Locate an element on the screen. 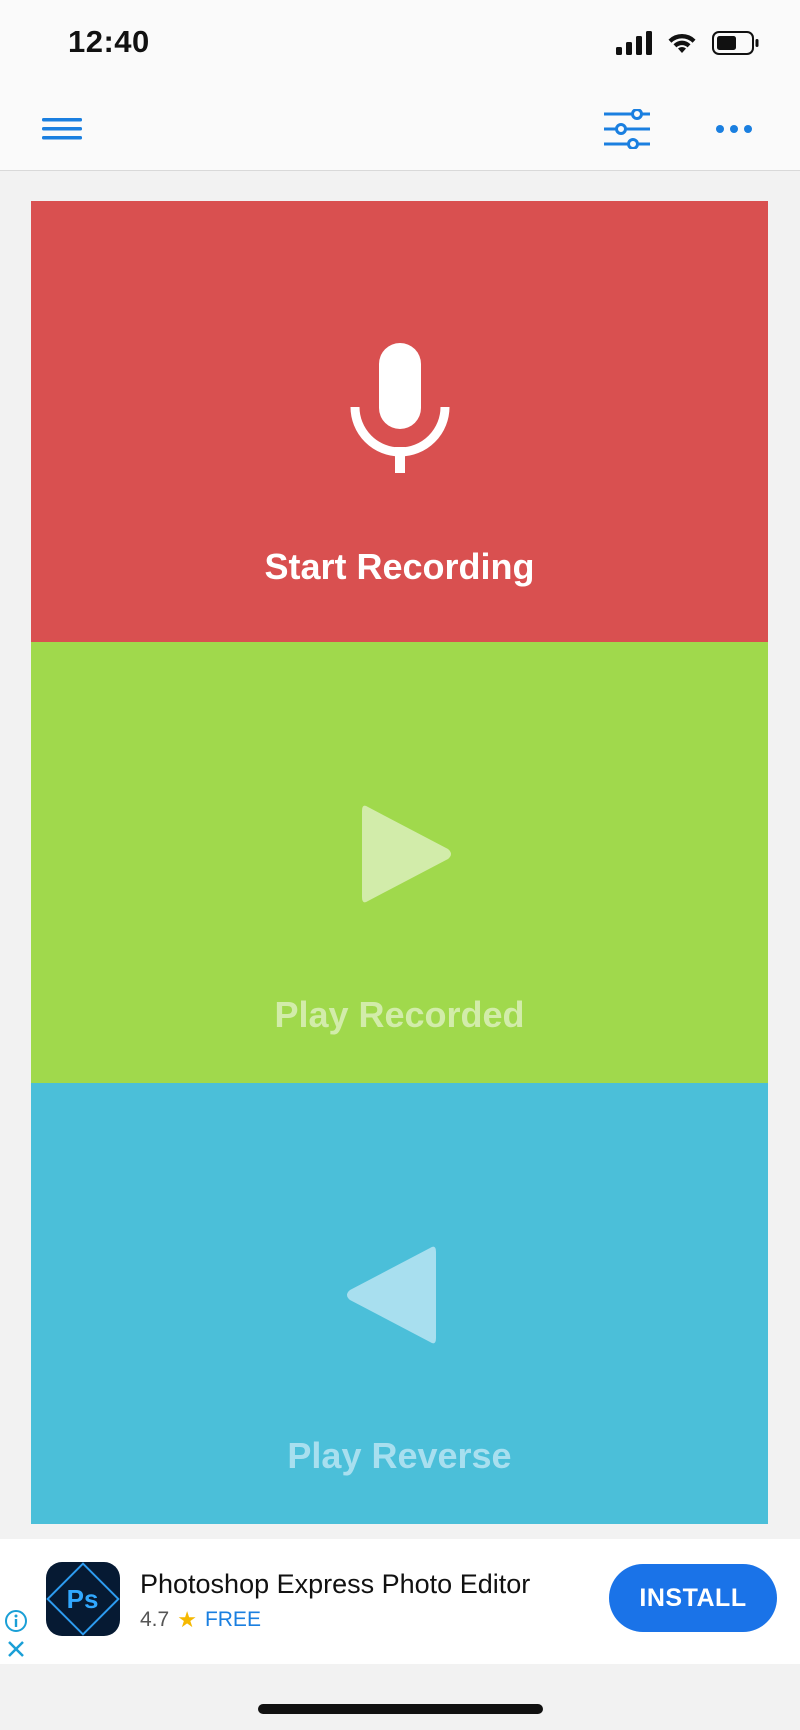 The image size is (800, 1730). settings-button is located at coordinates (627, 129).